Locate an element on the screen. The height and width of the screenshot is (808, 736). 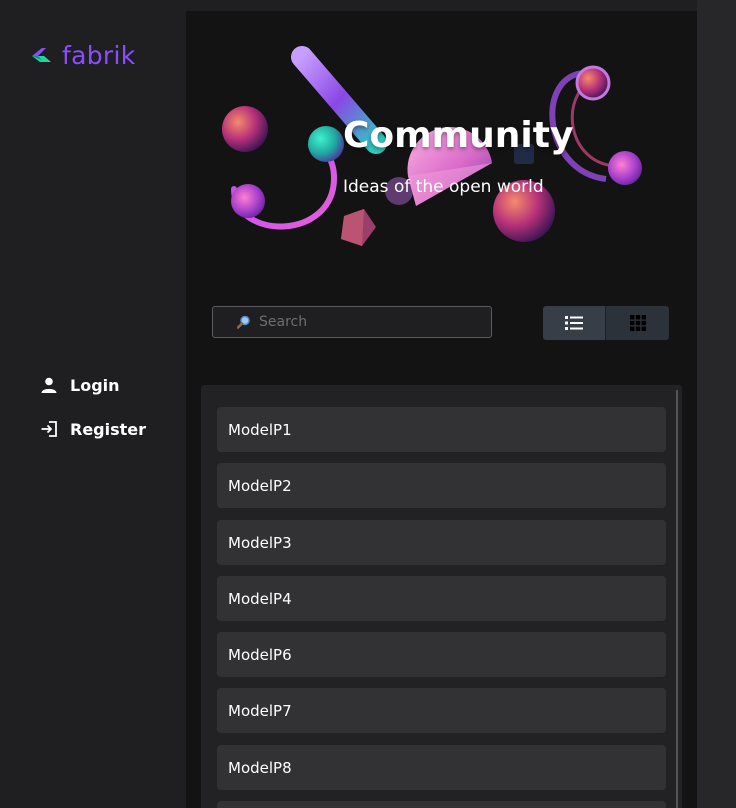
auth-nav: Login Register is located at coordinates (93, 416).